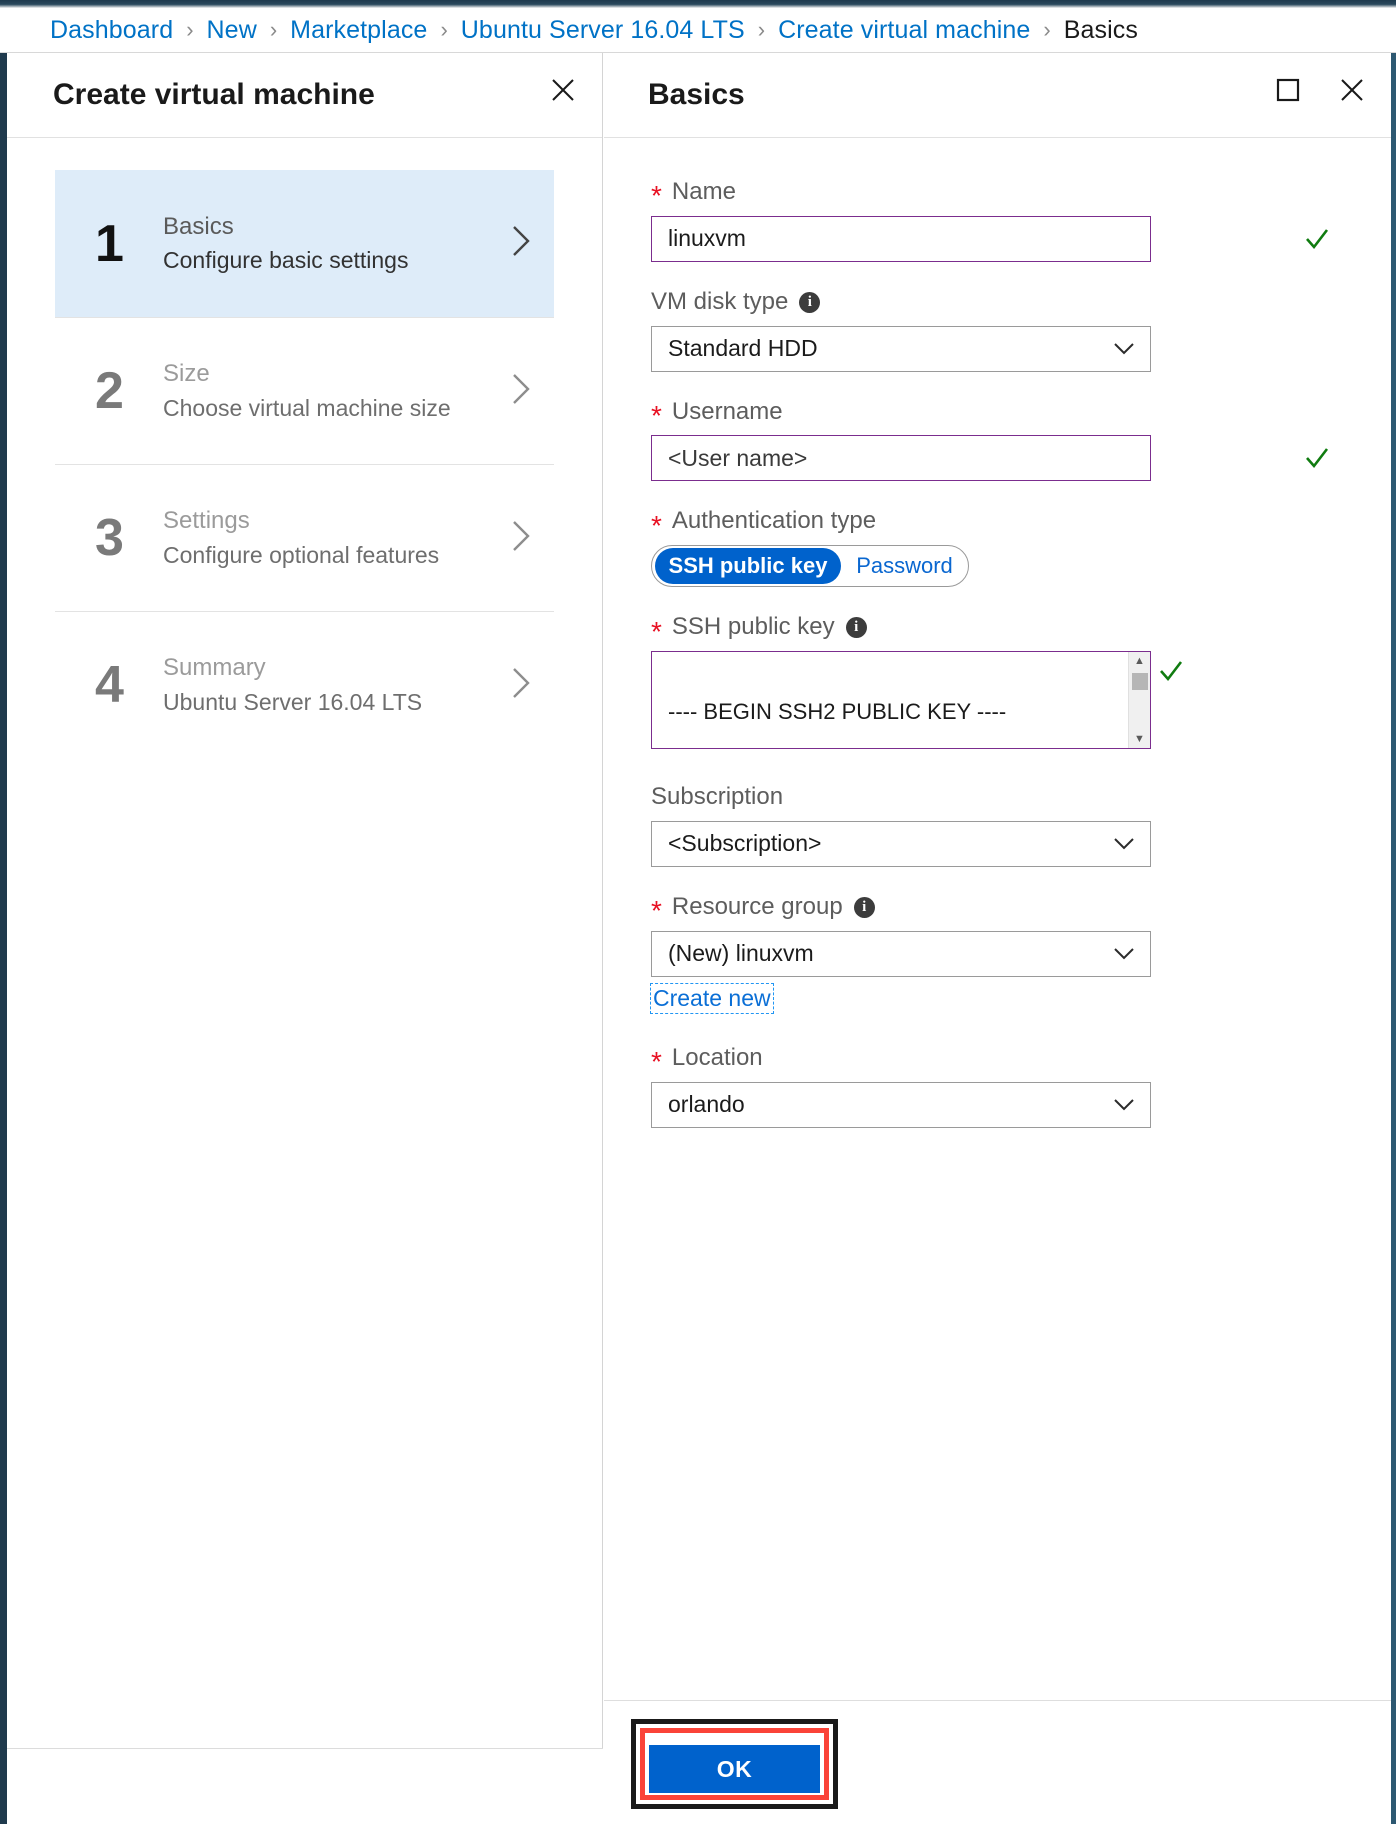 This screenshot has height=1824, width=1396. What do you see at coordinates (186, 374) in the screenshot?
I see `wizard-step-label: Size` at bounding box center [186, 374].